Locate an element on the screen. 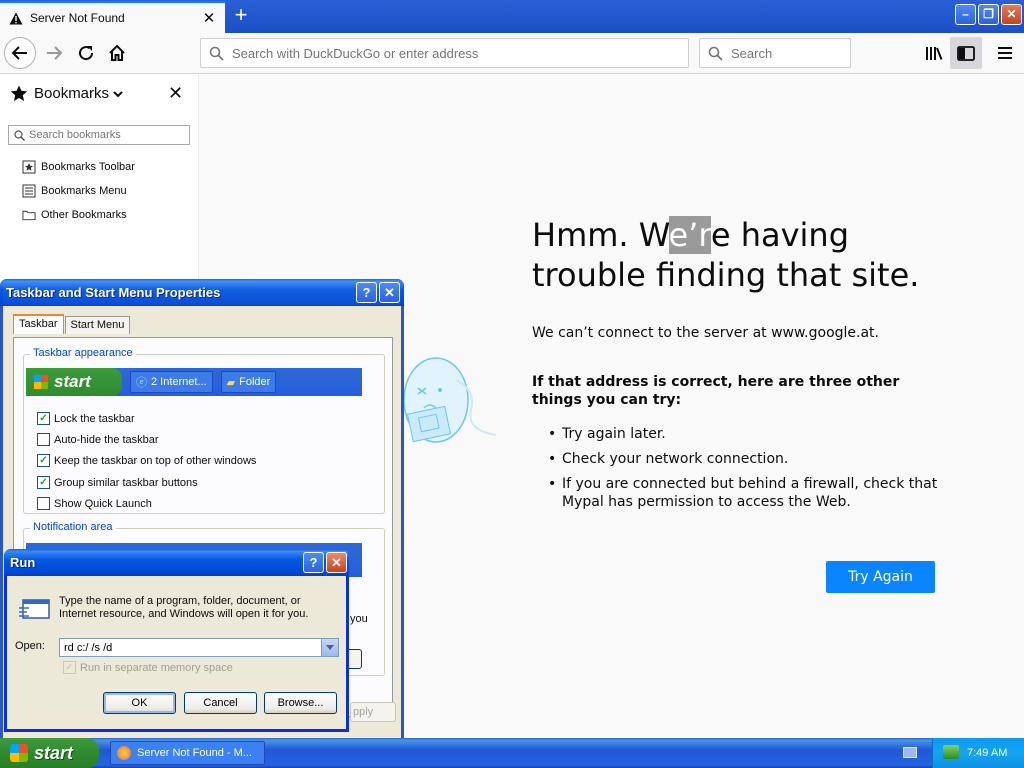  dialog-titlebar: Run is located at coordinates (176, 562).